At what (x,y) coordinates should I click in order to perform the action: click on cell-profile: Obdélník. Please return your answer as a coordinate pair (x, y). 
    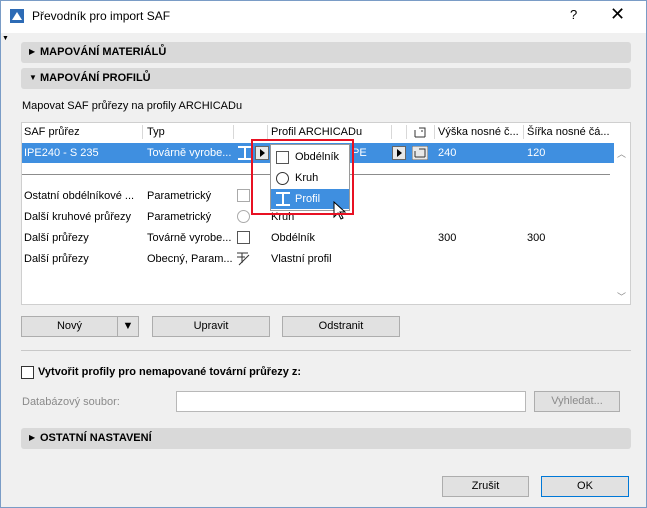
    Looking at the image, I should click on (293, 238).